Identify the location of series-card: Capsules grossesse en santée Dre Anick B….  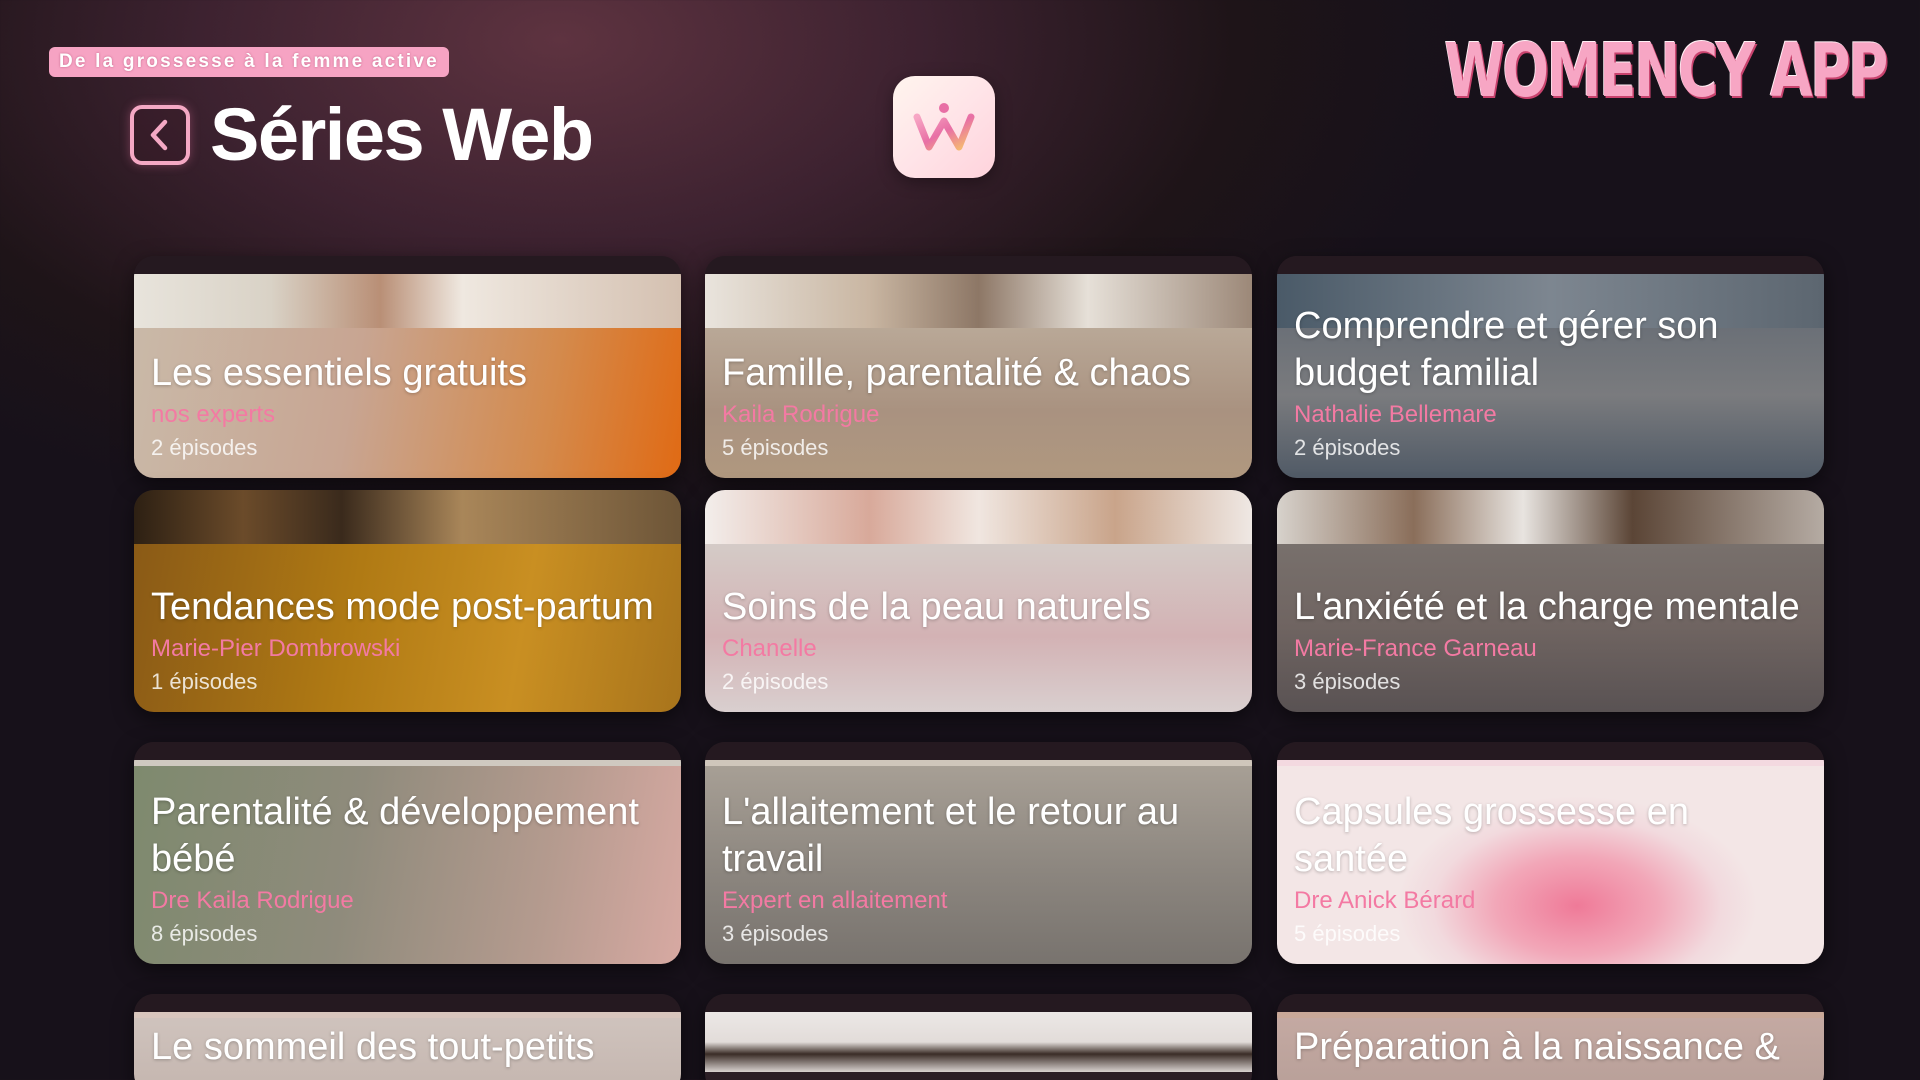
(1550, 853).